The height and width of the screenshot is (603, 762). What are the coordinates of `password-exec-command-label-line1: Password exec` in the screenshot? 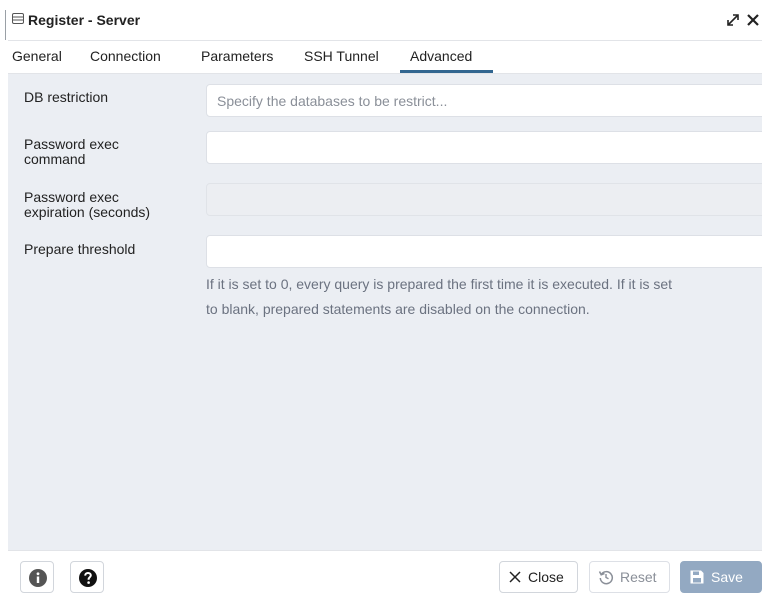 It's located at (71, 144).